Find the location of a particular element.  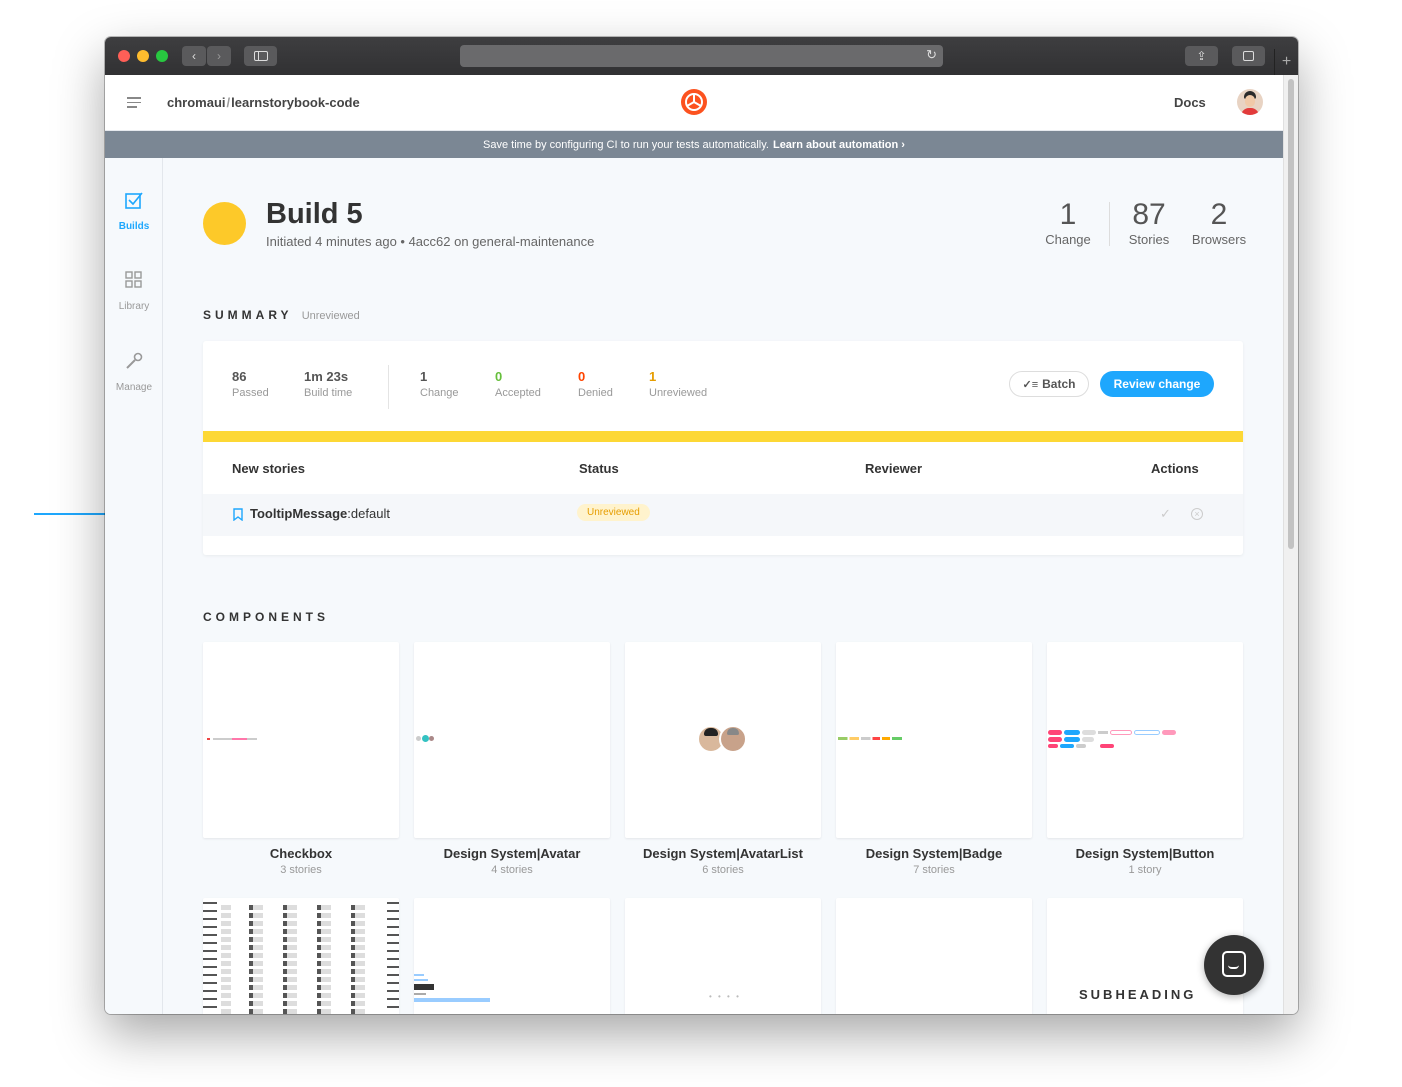

repo-breadcrumb: chromaui/learnstorybook-code is located at coordinates (263, 102).